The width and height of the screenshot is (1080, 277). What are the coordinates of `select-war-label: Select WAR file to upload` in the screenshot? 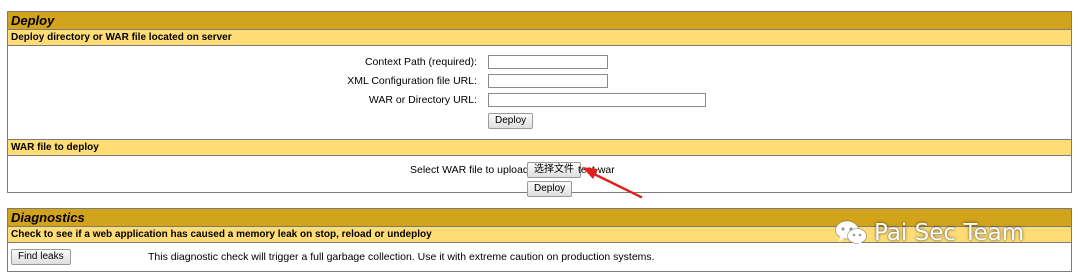 It's located at (469, 170).